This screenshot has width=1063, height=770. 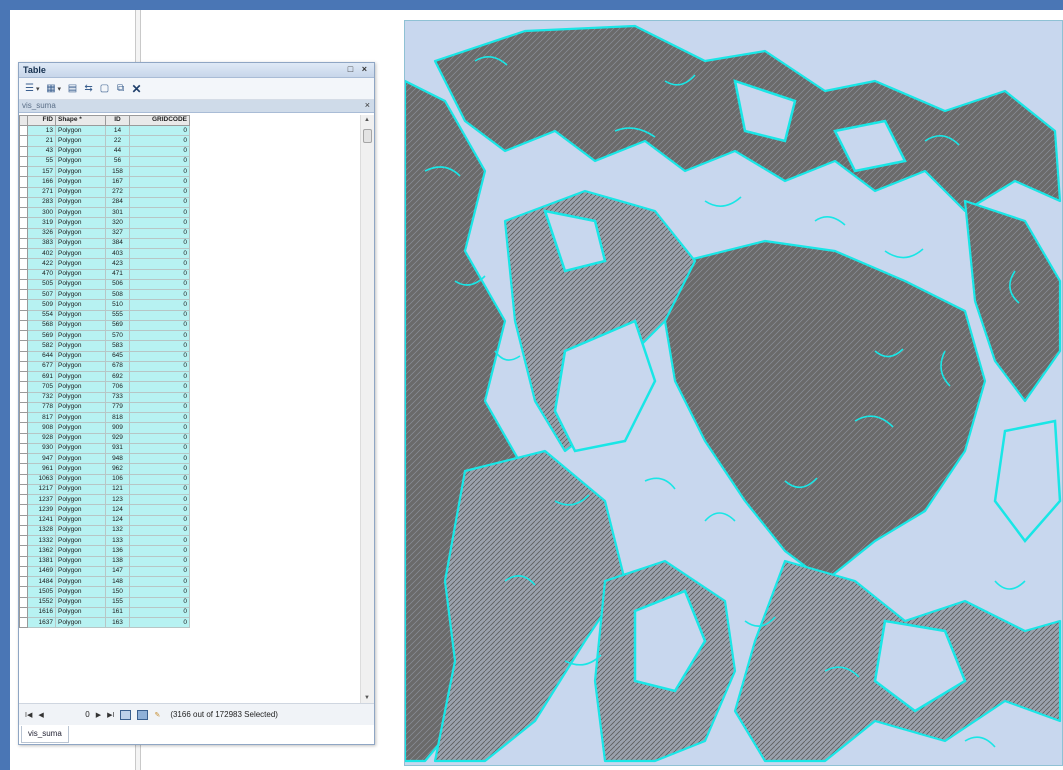 I want to click on table-row: 961 Polygon 962 0, so click(x=104, y=469).